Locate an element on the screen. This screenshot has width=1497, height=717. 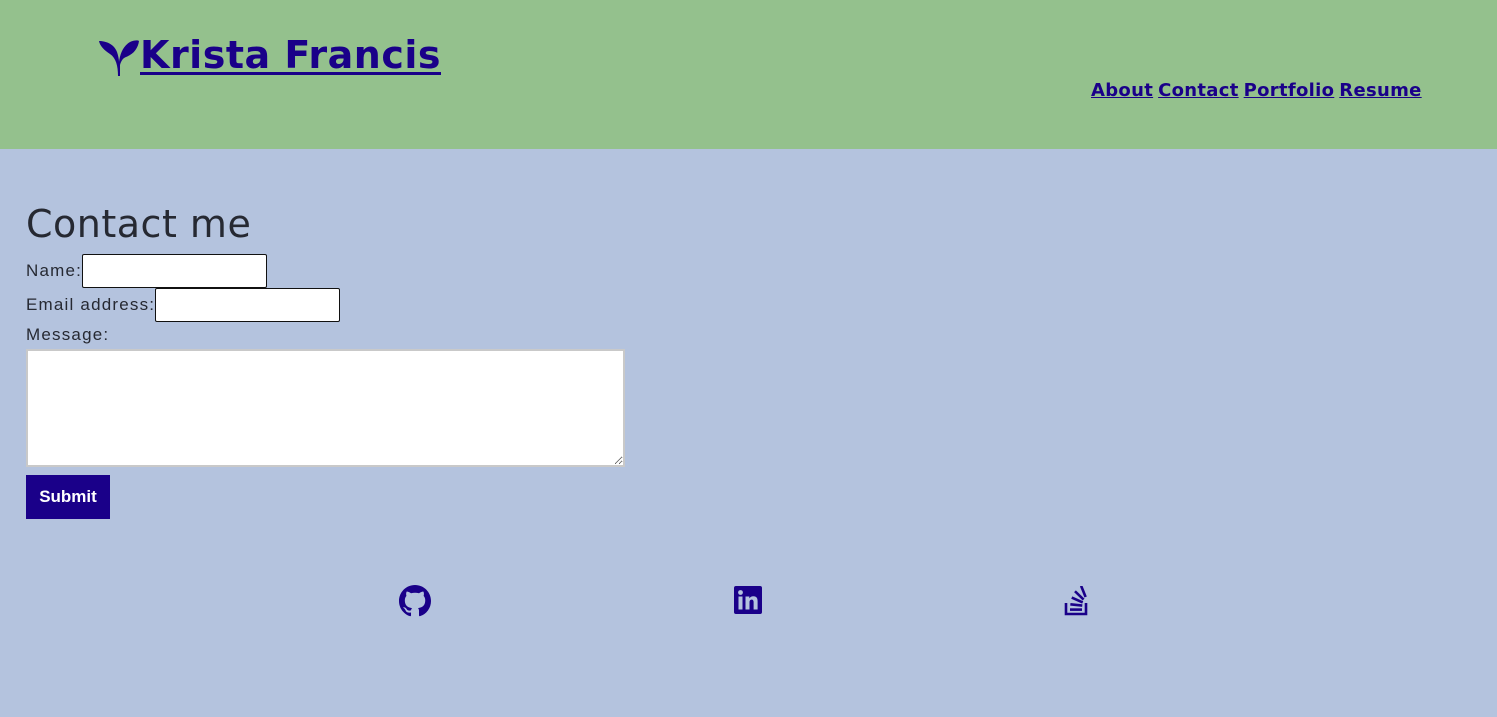
email-field is located at coordinates (248, 305).